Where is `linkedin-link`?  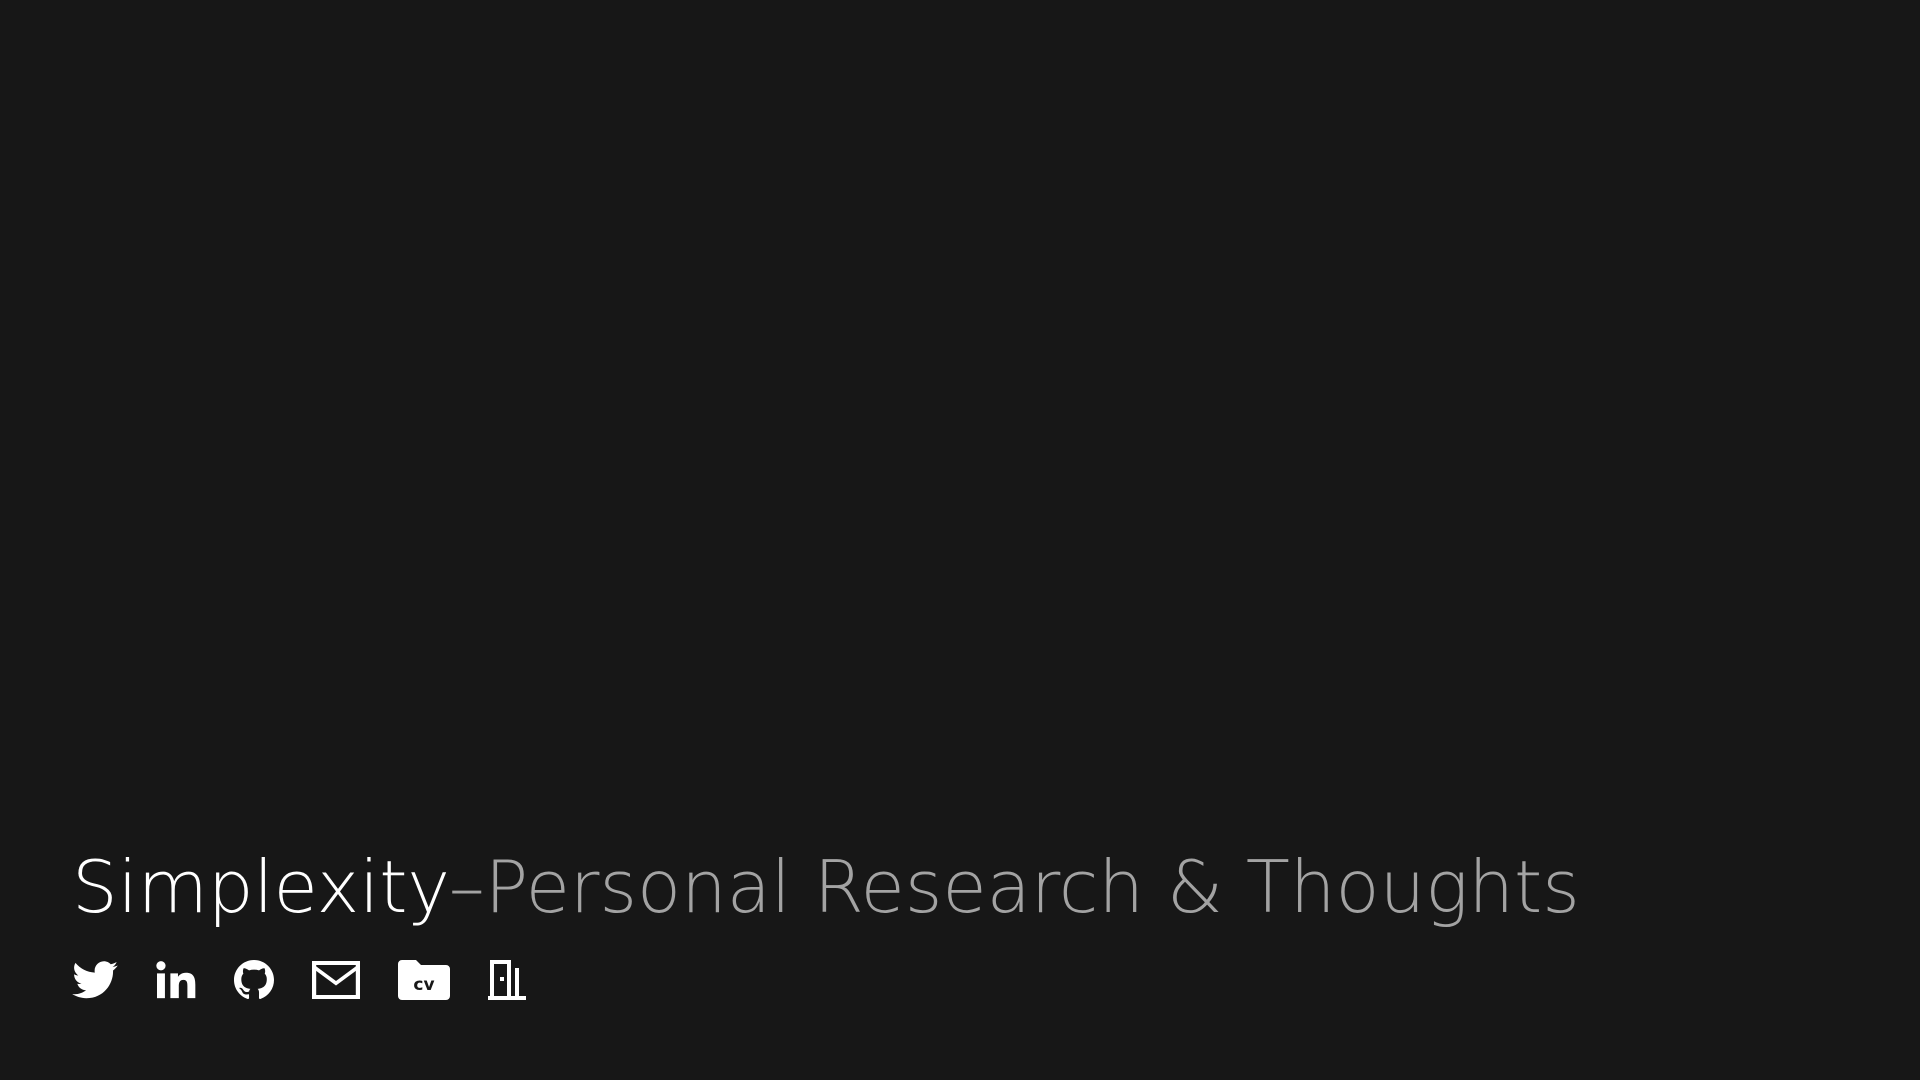
linkedin-link is located at coordinates (176, 980).